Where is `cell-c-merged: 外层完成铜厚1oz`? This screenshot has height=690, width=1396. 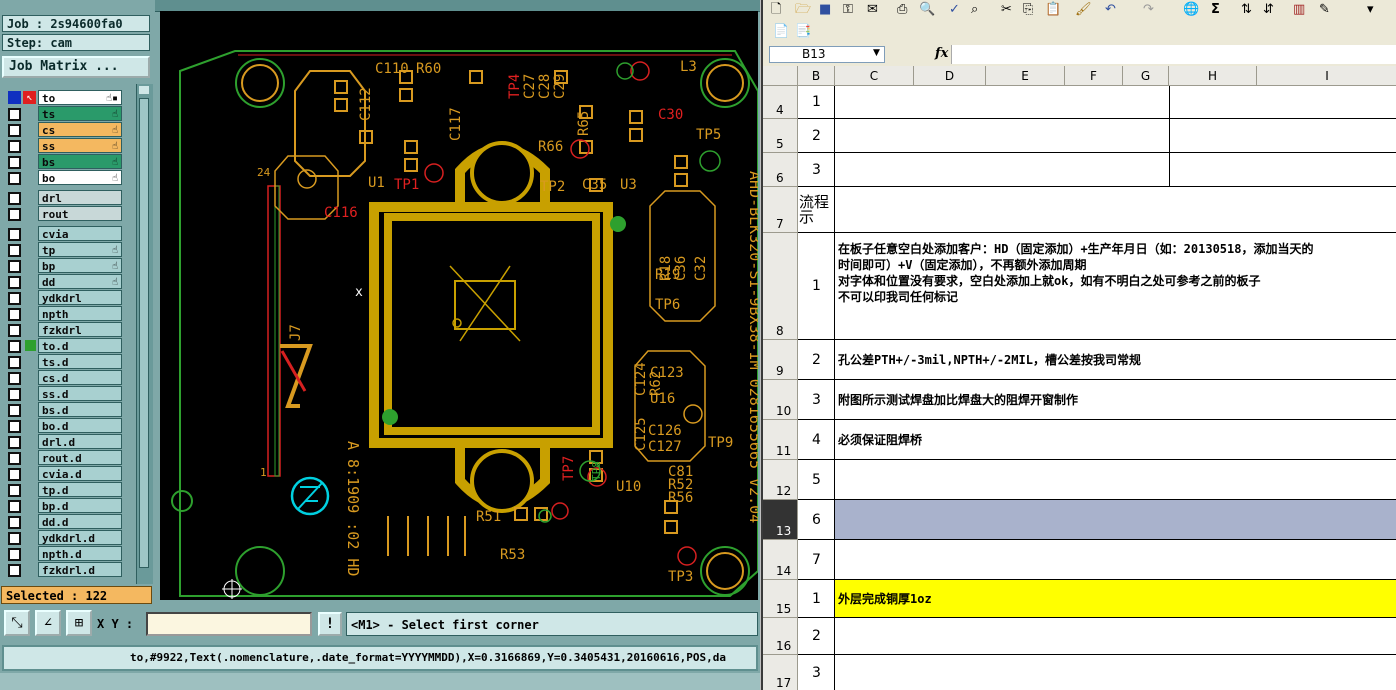 cell-c-merged: 外层完成铜厚1oz is located at coordinates (1115, 599).